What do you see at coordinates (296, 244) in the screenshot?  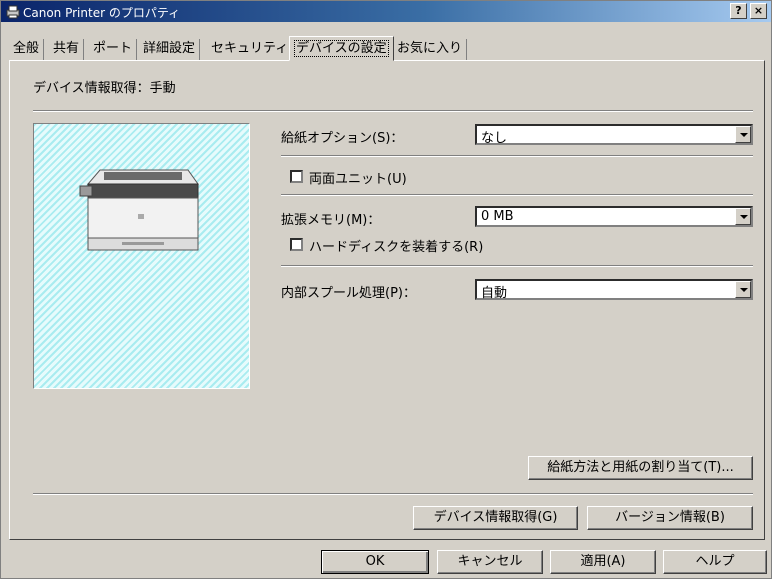 I see `hard-disk-checkbox` at bounding box center [296, 244].